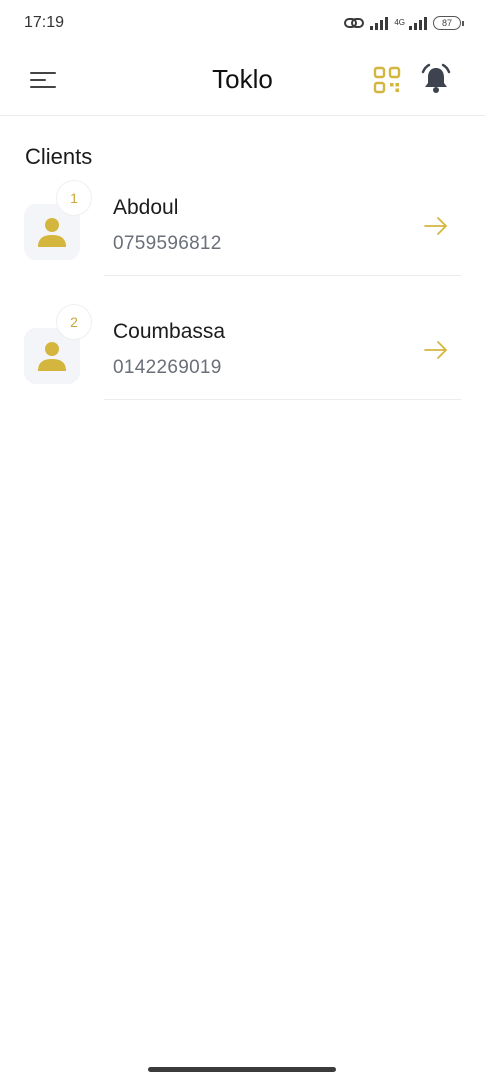 The height and width of the screenshot is (1080, 485). I want to click on status-time: 17:19, so click(44, 22).